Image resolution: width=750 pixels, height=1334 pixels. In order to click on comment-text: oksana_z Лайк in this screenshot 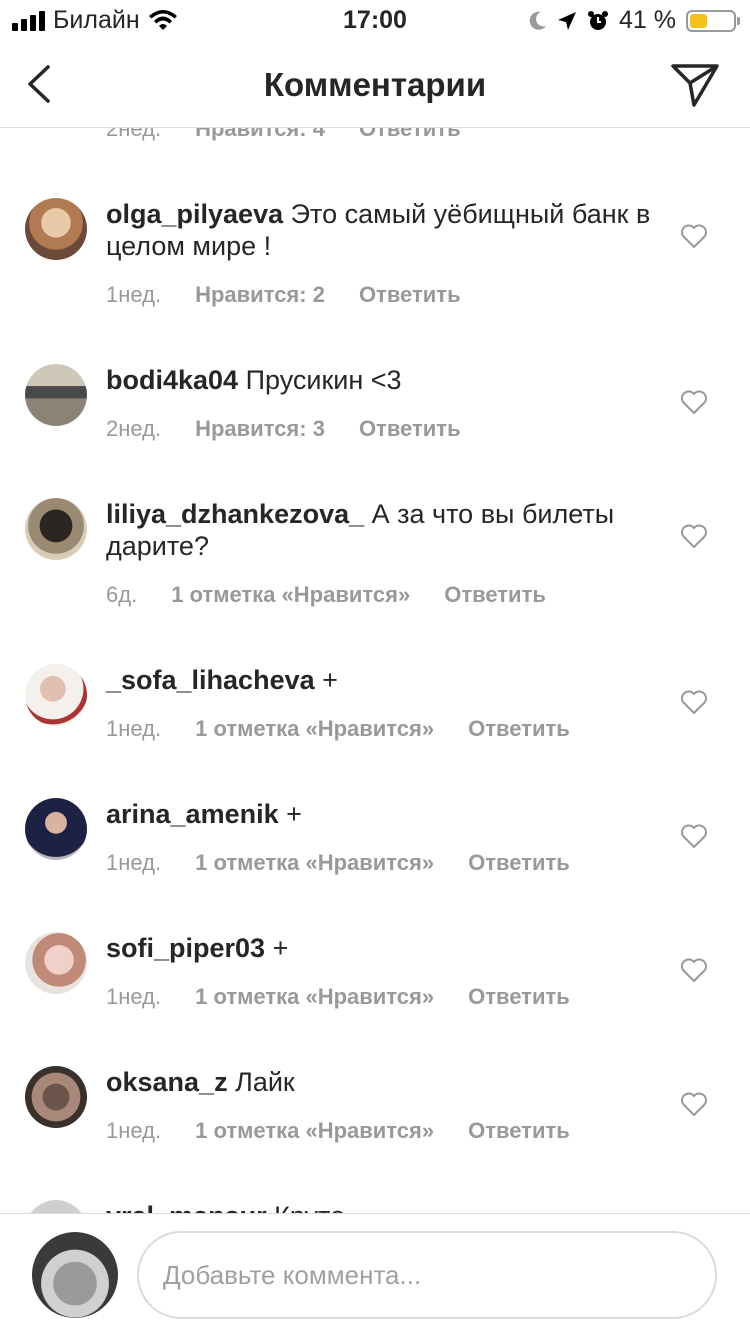, I will do `click(378, 1082)`.